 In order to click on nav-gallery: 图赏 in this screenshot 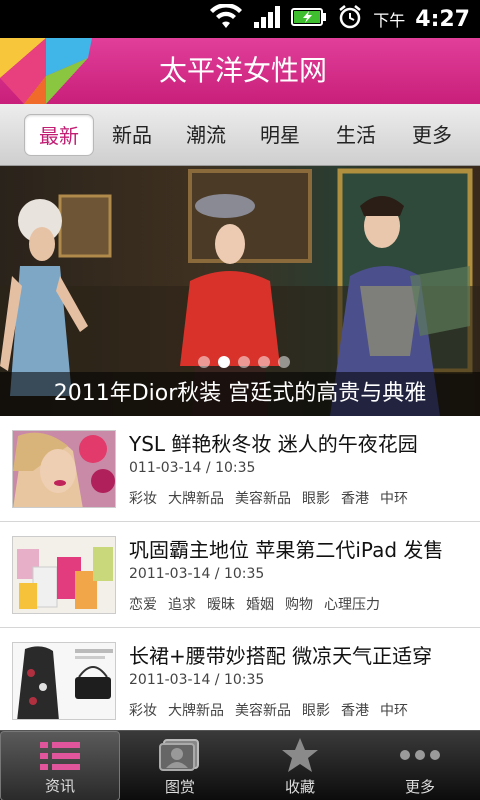, I will do `click(180, 765)`.